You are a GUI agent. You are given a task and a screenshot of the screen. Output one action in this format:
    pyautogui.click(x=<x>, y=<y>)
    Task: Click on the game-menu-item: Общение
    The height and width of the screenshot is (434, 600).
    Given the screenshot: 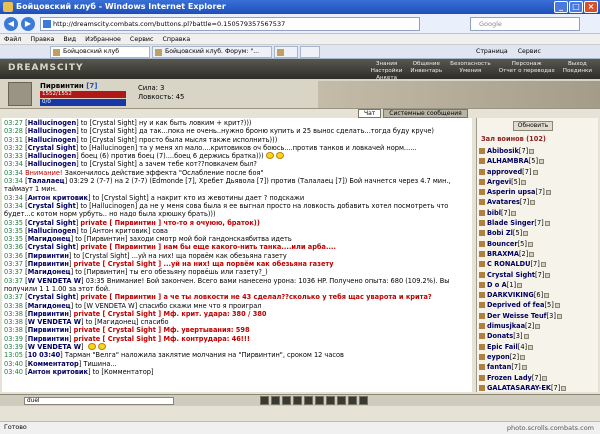 What is the action you would take?
    pyautogui.click(x=426, y=64)
    